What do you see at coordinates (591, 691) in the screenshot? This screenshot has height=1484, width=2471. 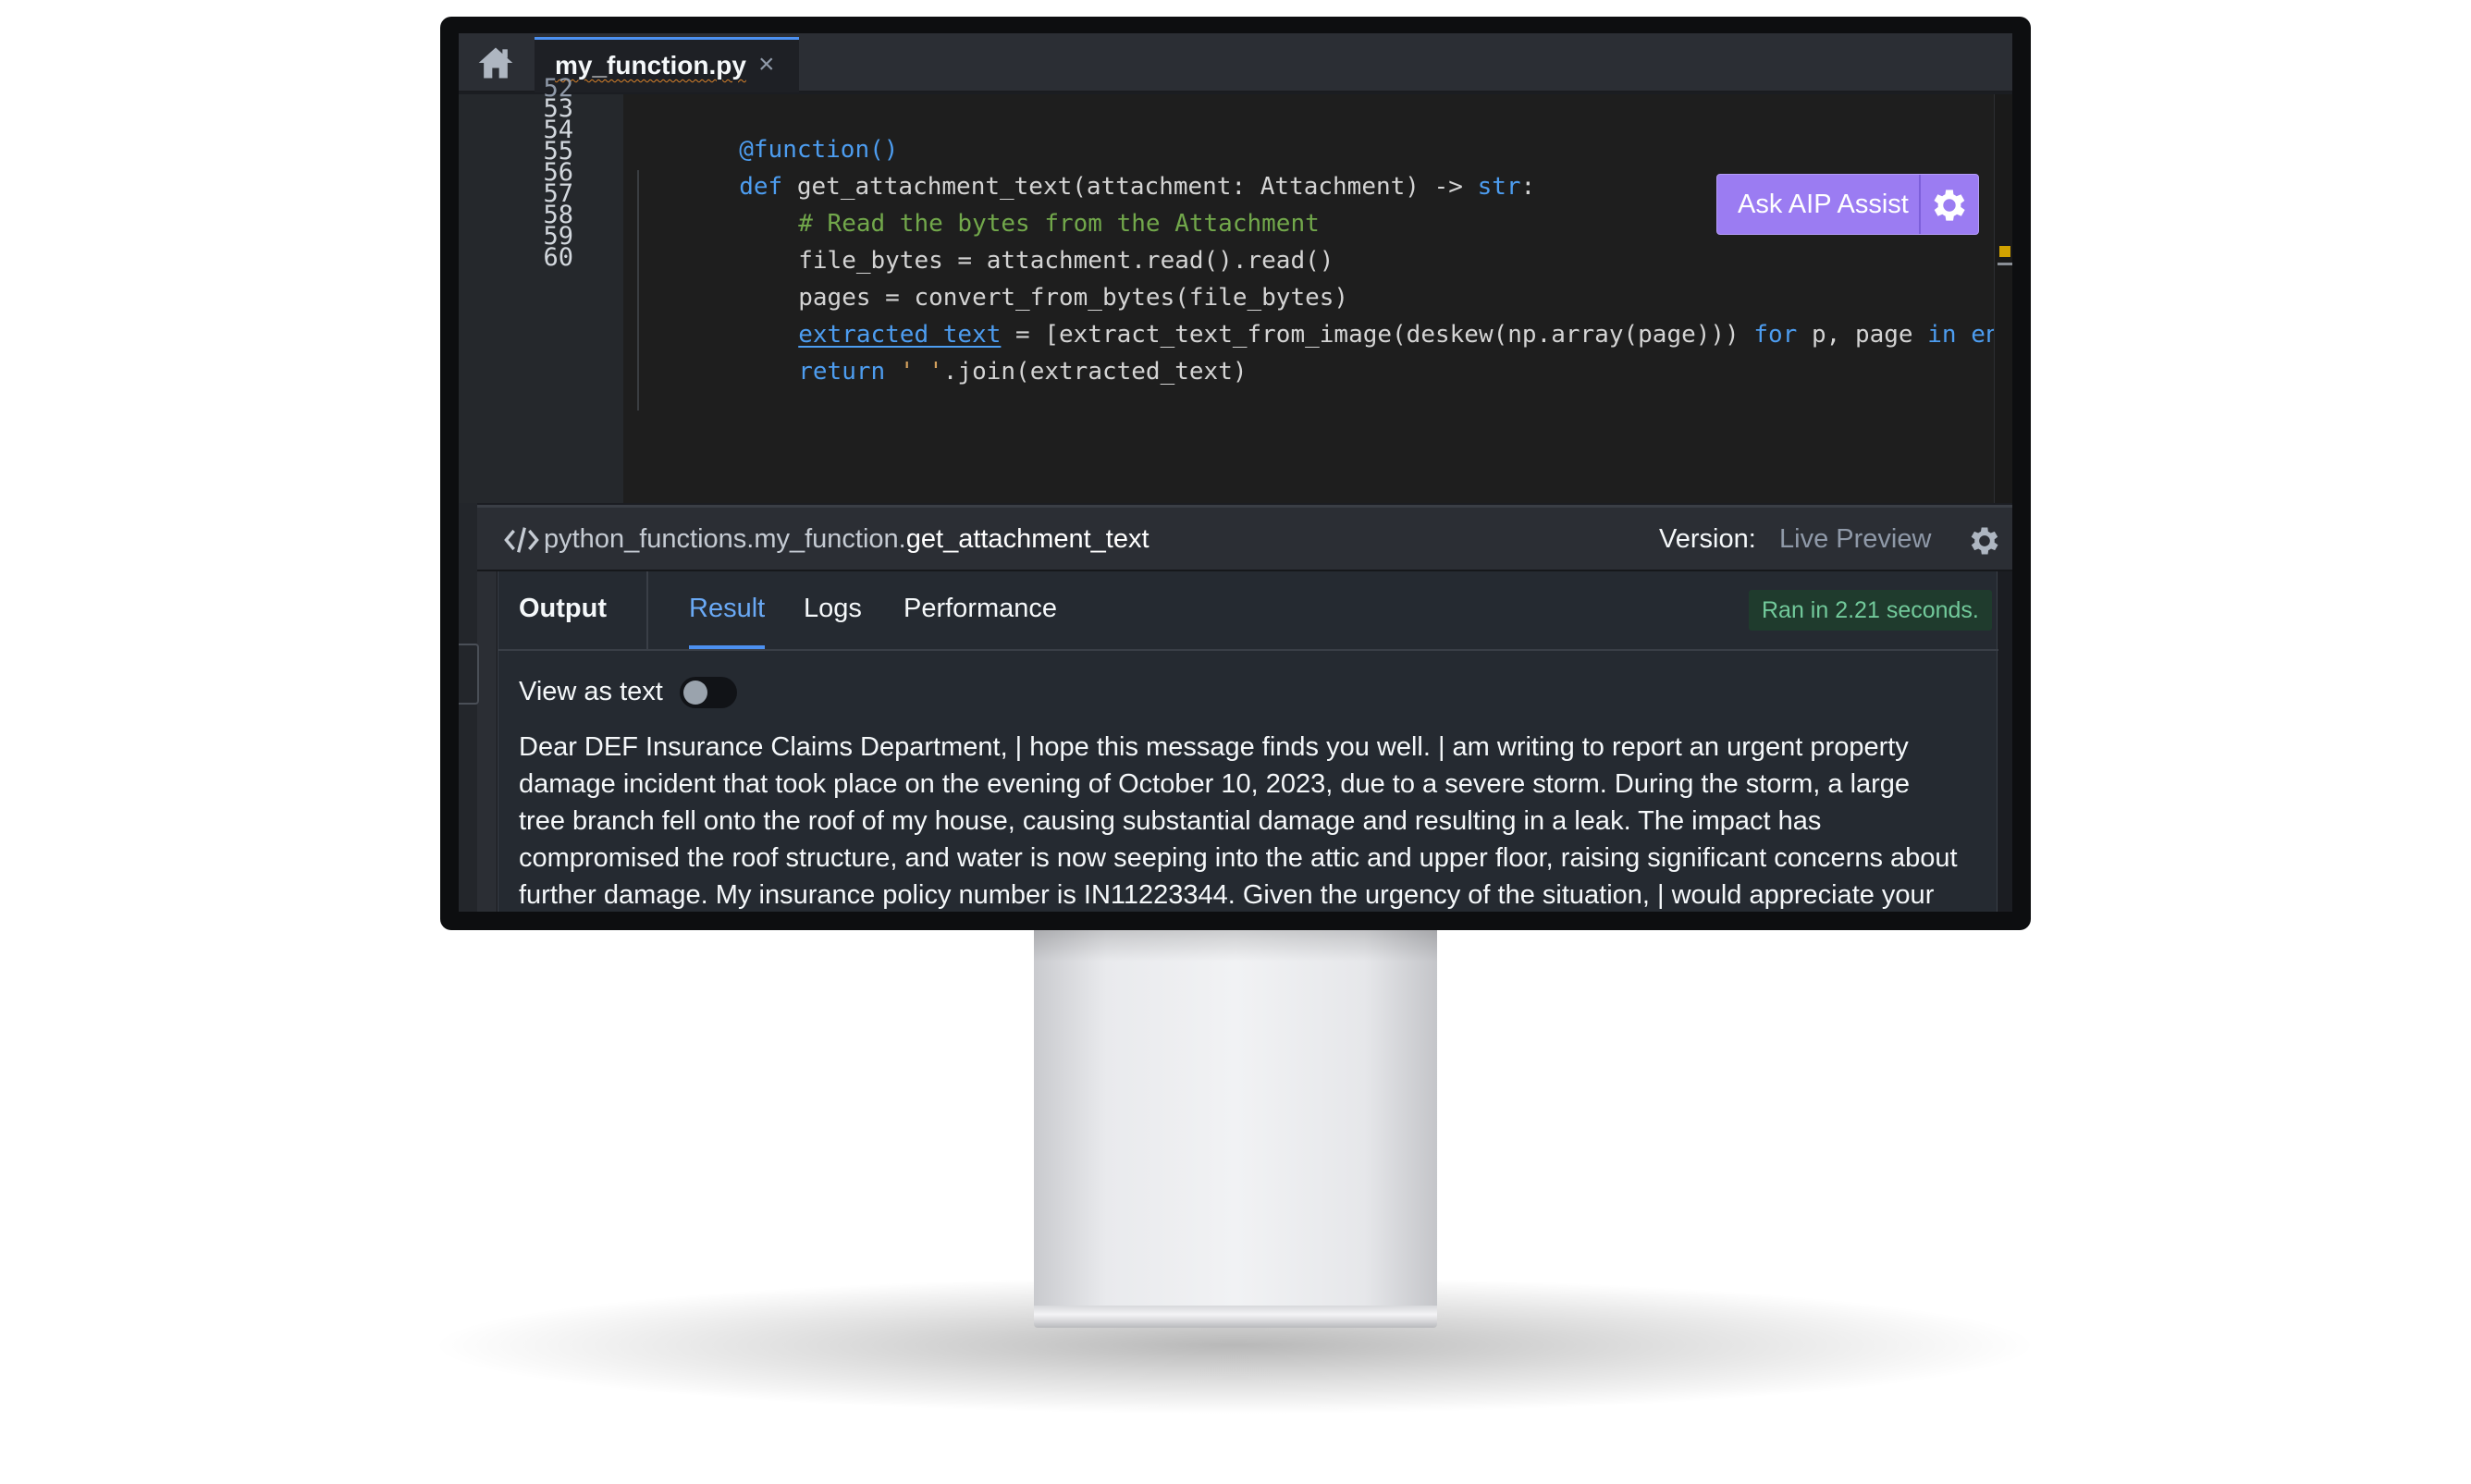 I see `view-as-text-label: View as text` at bounding box center [591, 691].